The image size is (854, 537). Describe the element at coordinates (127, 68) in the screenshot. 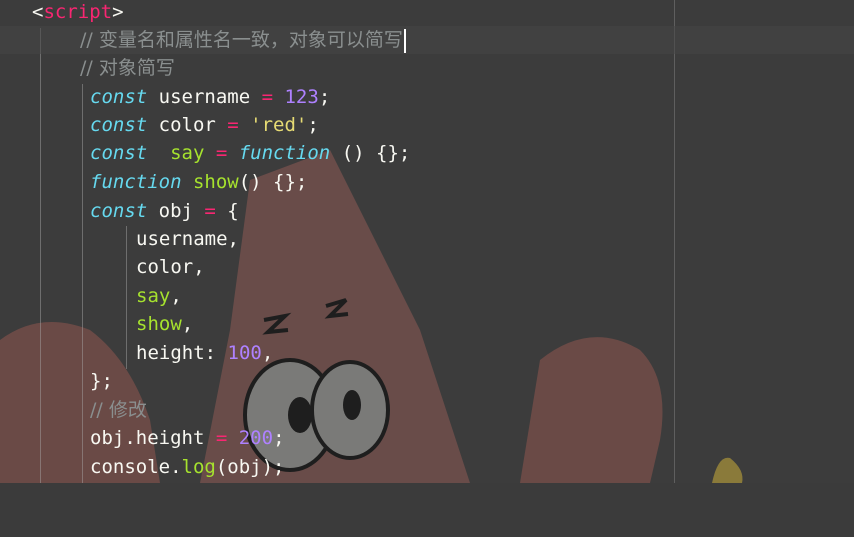

I see `comment: // 对象简写` at that location.